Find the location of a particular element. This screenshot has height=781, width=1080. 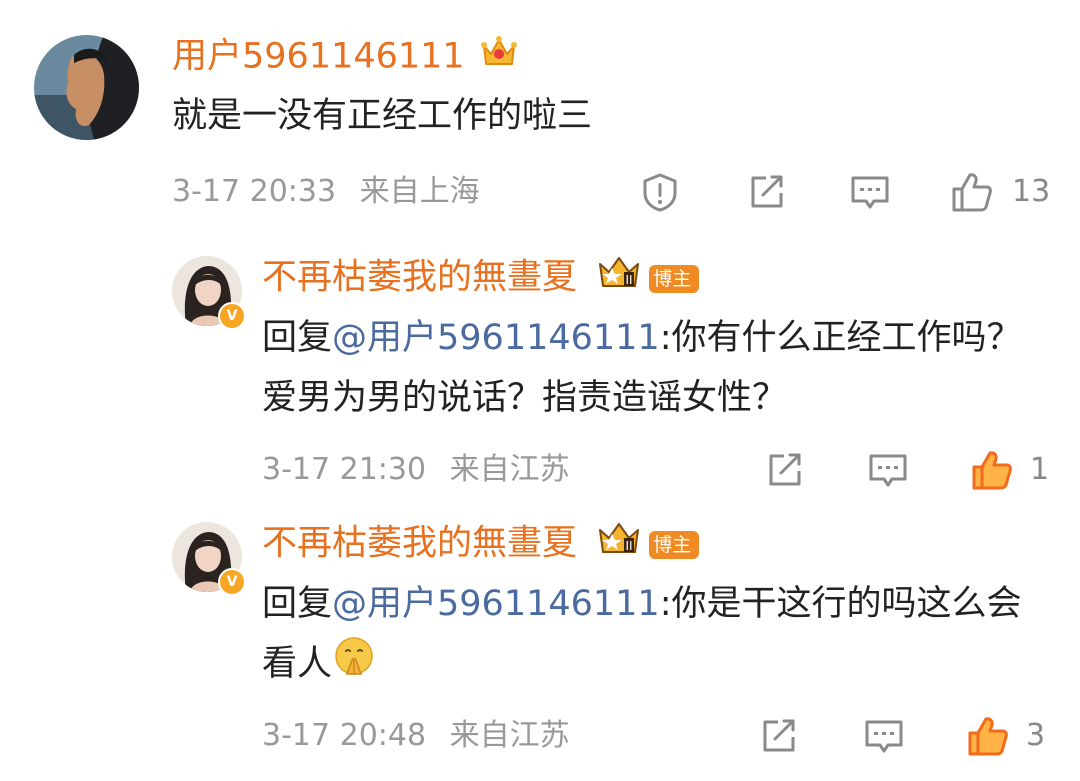

like-button: 1 is located at coordinates (1009, 470).